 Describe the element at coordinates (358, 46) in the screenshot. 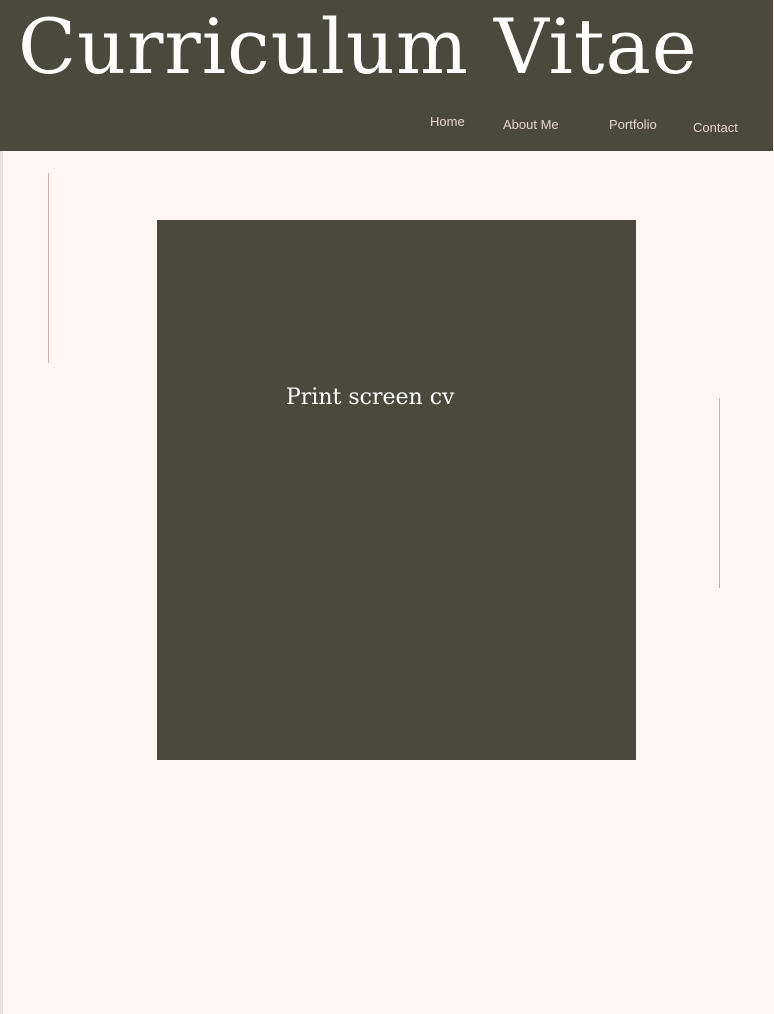

I see `site-title: Curriculum Vitae` at that location.